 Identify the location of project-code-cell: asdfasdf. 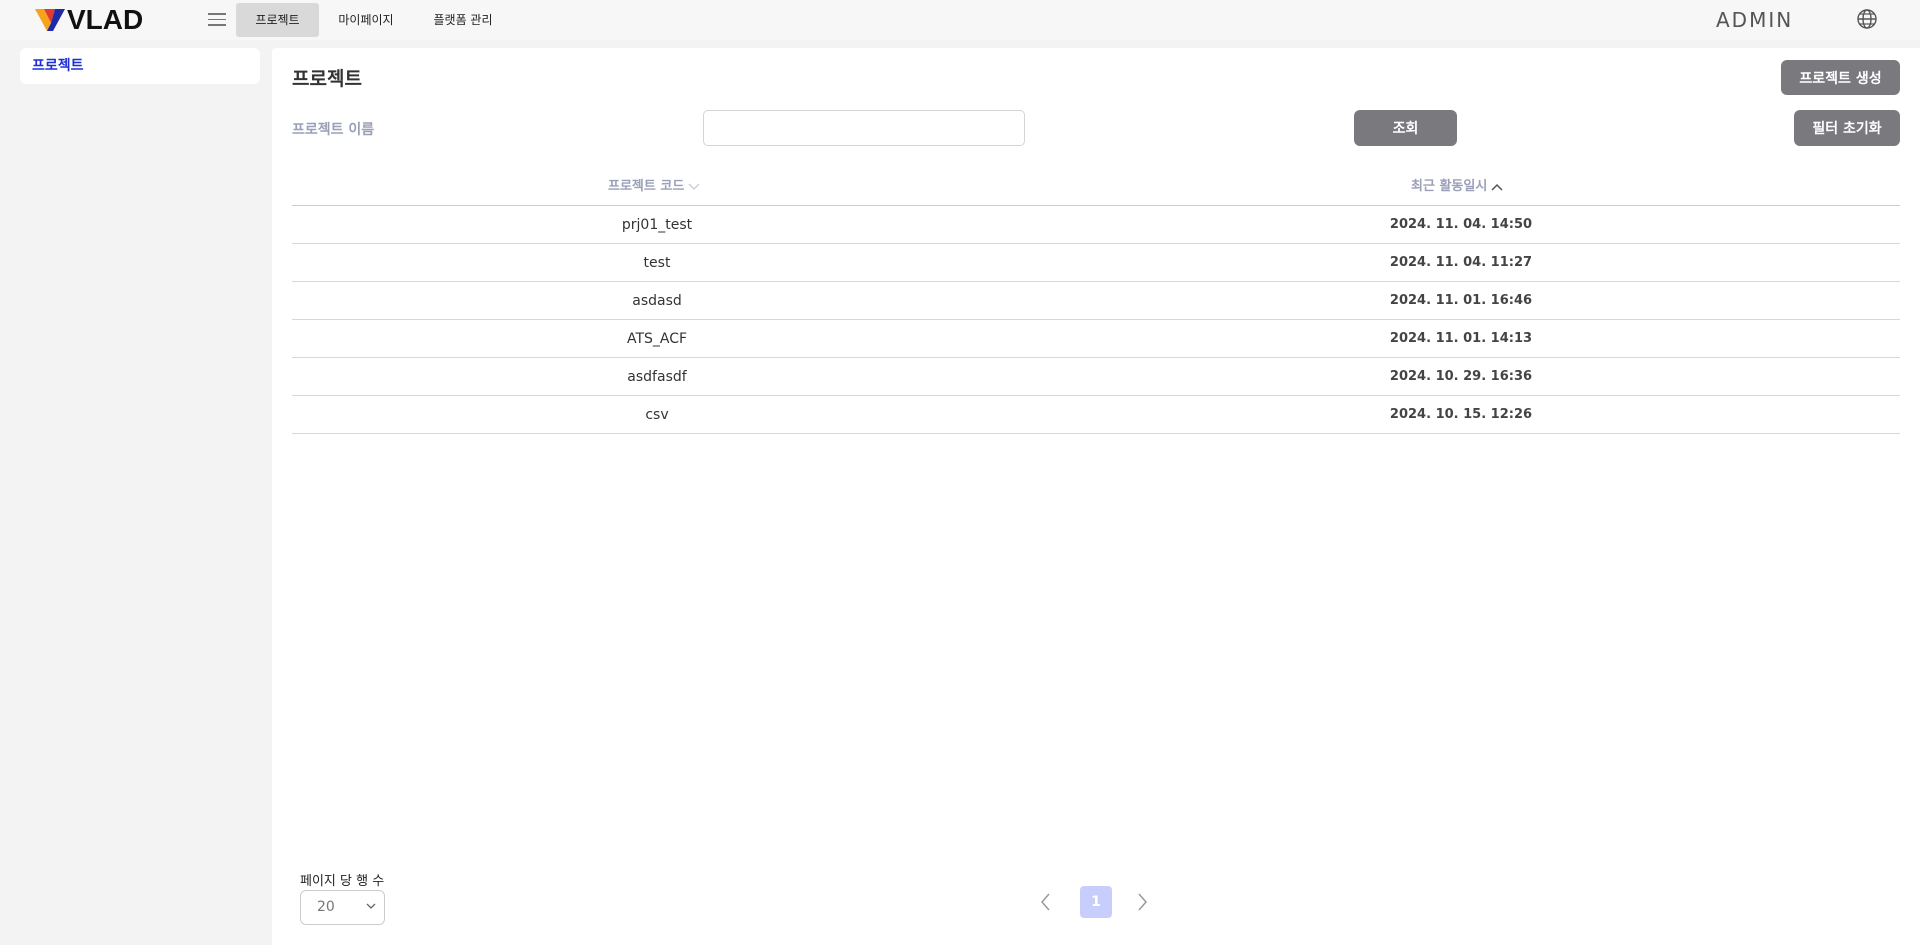
(657, 377).